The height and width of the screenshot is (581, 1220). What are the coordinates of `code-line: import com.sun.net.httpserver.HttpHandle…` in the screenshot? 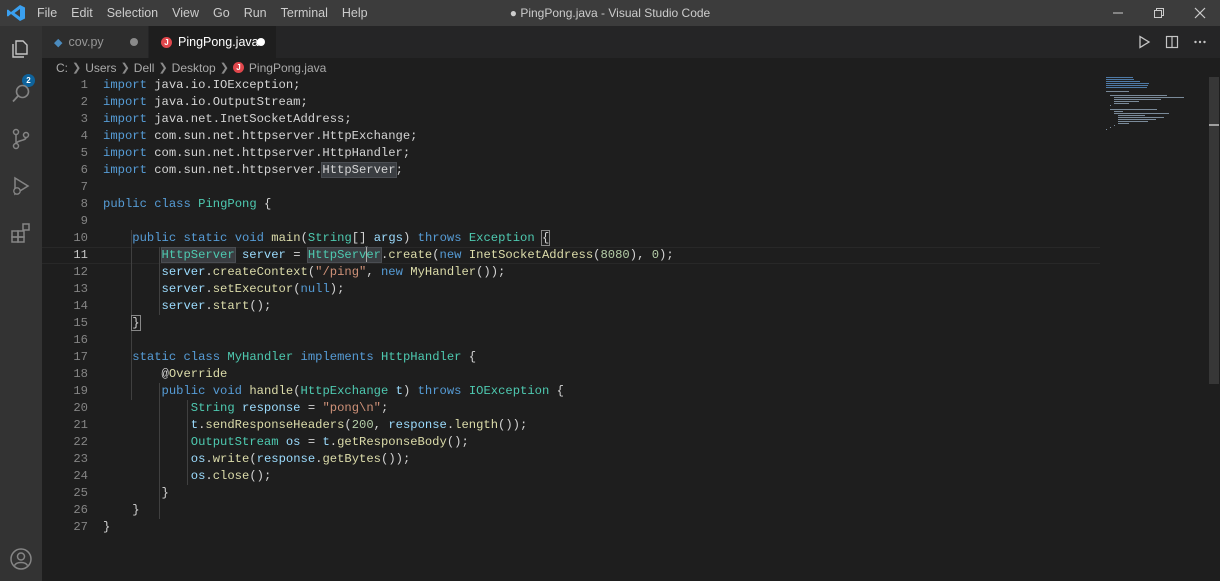 It's located at (603, 153).